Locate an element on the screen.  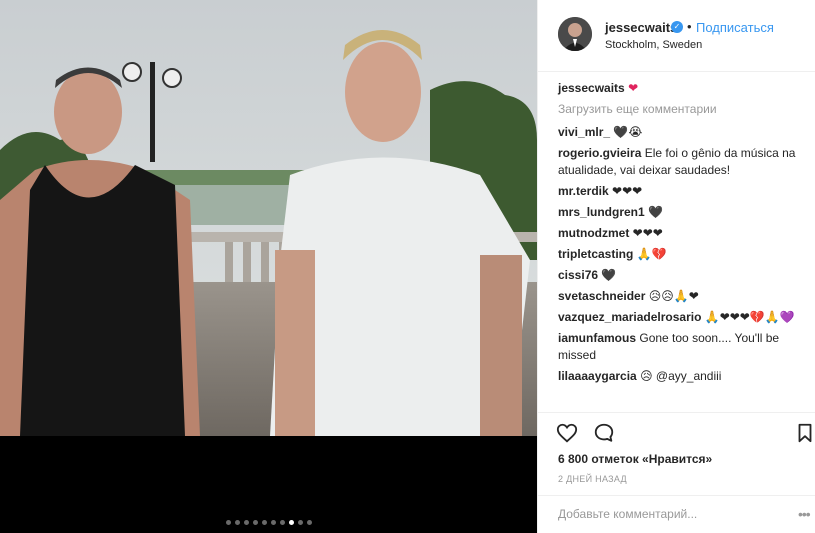
comment-username: mr.terdik is located at coordinates (583, 191).